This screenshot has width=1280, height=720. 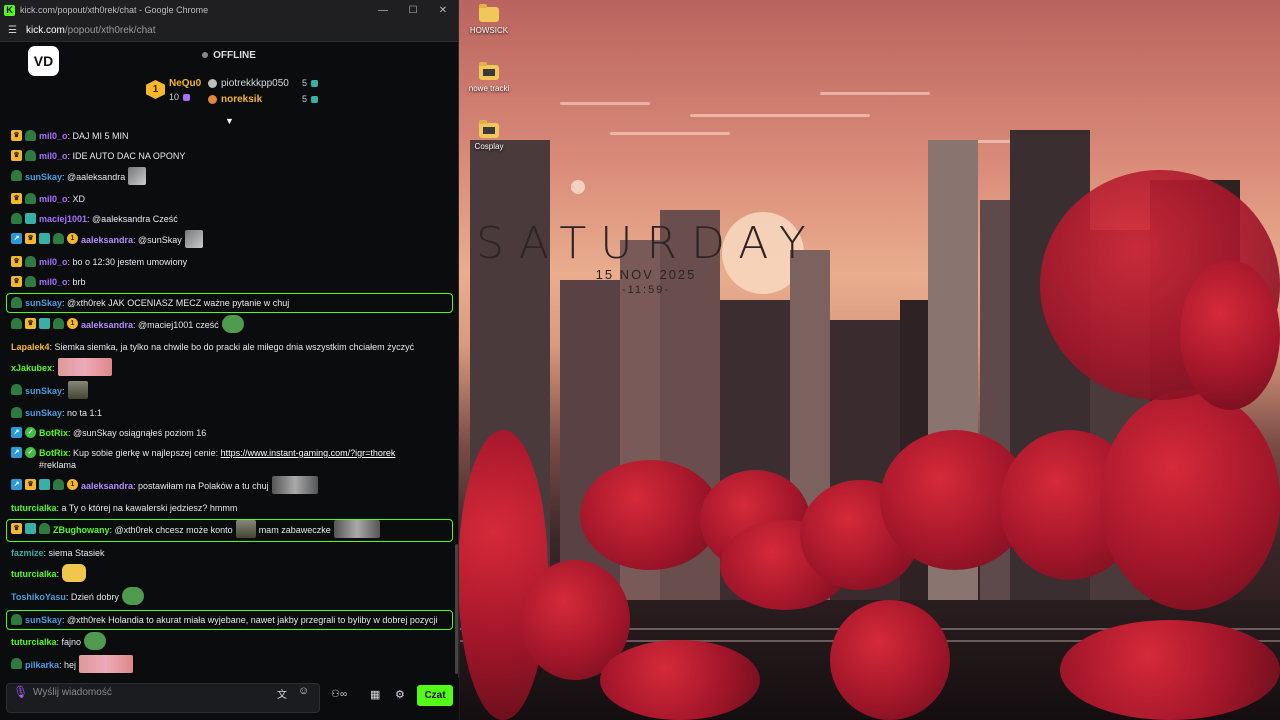 I want to click on desktop-icon-cosplay: Cosplay, so click(x=489, y=135).